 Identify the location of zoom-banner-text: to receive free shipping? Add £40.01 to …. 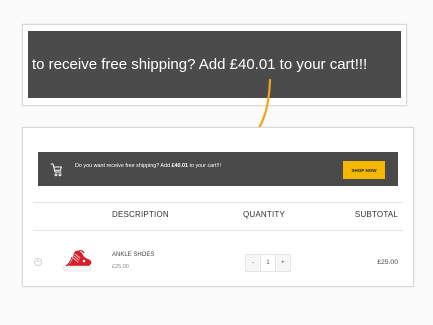
(200, 64).